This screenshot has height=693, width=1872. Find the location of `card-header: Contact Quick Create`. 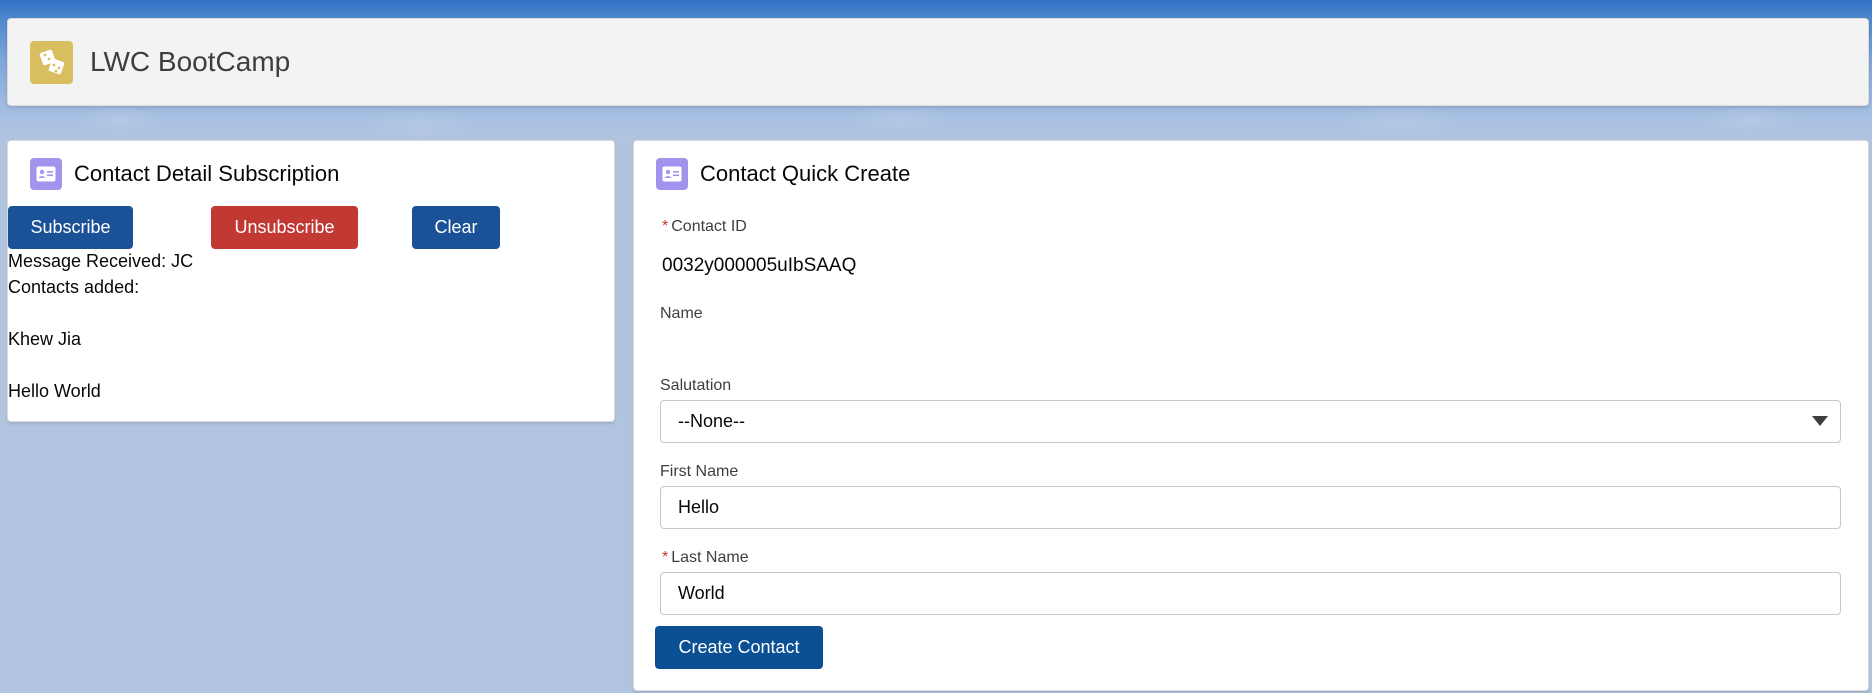

card-header: Contact Quick Create is located at coordinates (783, 174).